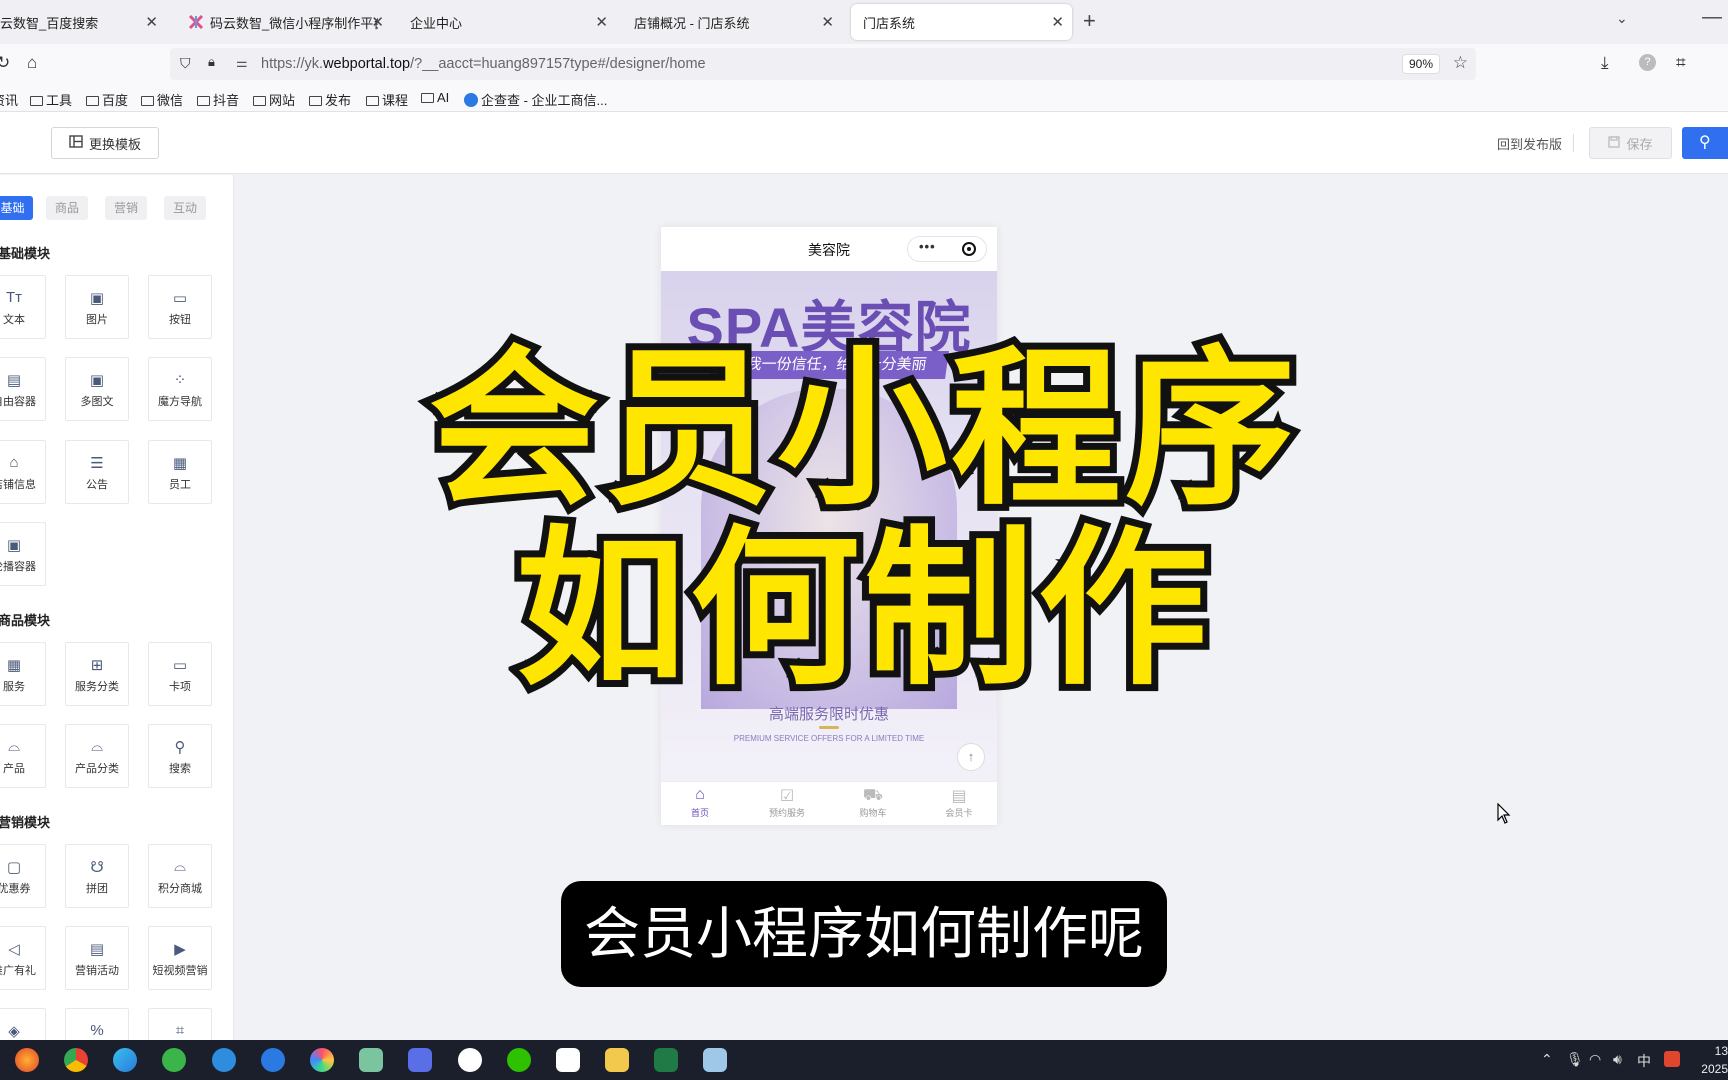 The height and width of the screenshot is (1080, 1728). What do you see at coordinates (174, 1060) in the screenshot?
I see `browser-e-icon` at bounding box center [174, 1060].